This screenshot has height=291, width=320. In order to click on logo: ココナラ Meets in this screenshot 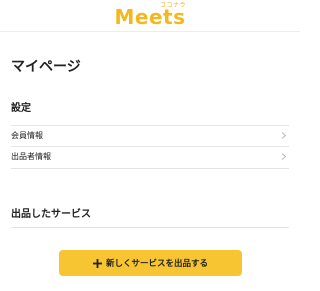, I will do `click(150, 16)`.